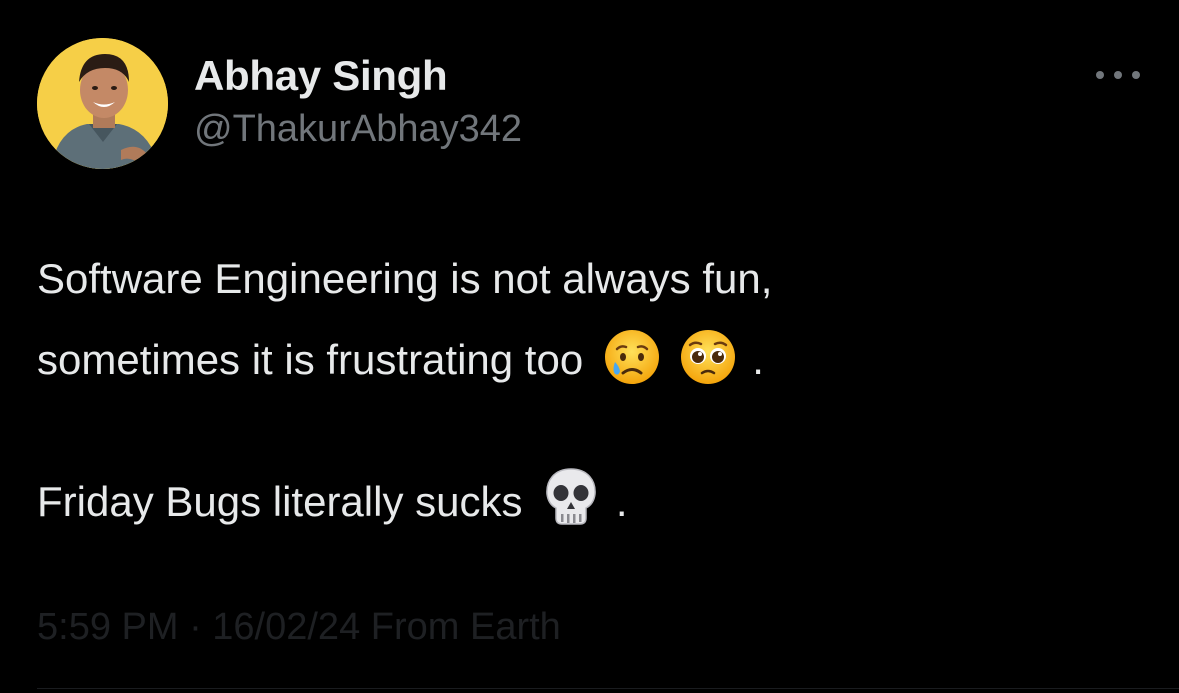  What do you see at coordinates (707, 357) in the screenshot?
I see `pleading-face-emoji-icon` at bounding box center [707, 357].